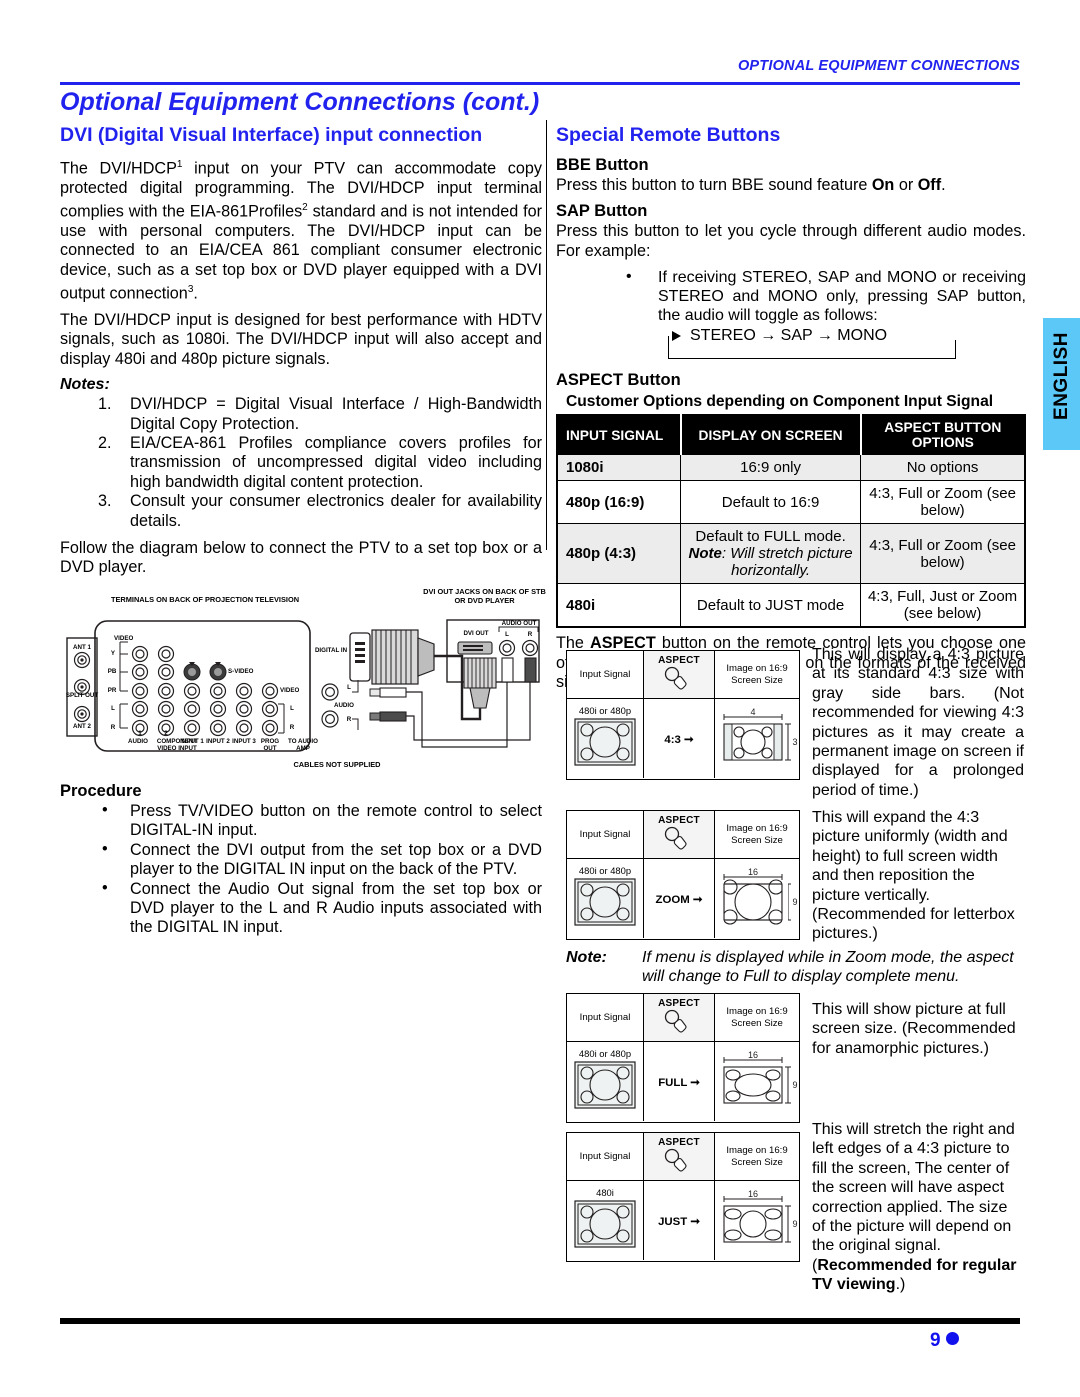 Image resolution: width=1080 pixels, height=1397 pixels. I want to click on cell-display-note-label: Note, so click(705, 554).